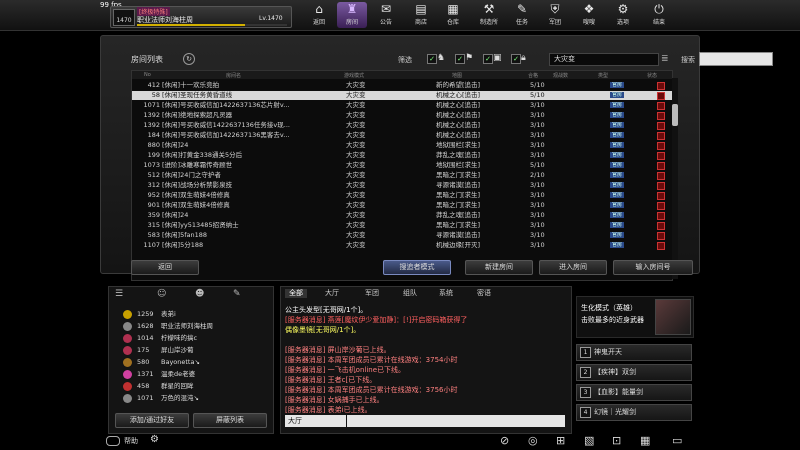 Image resolution: width=800 pixels, height=450 pixels. I want to click on enter-room-button: 进入房间, so click(573, 267).